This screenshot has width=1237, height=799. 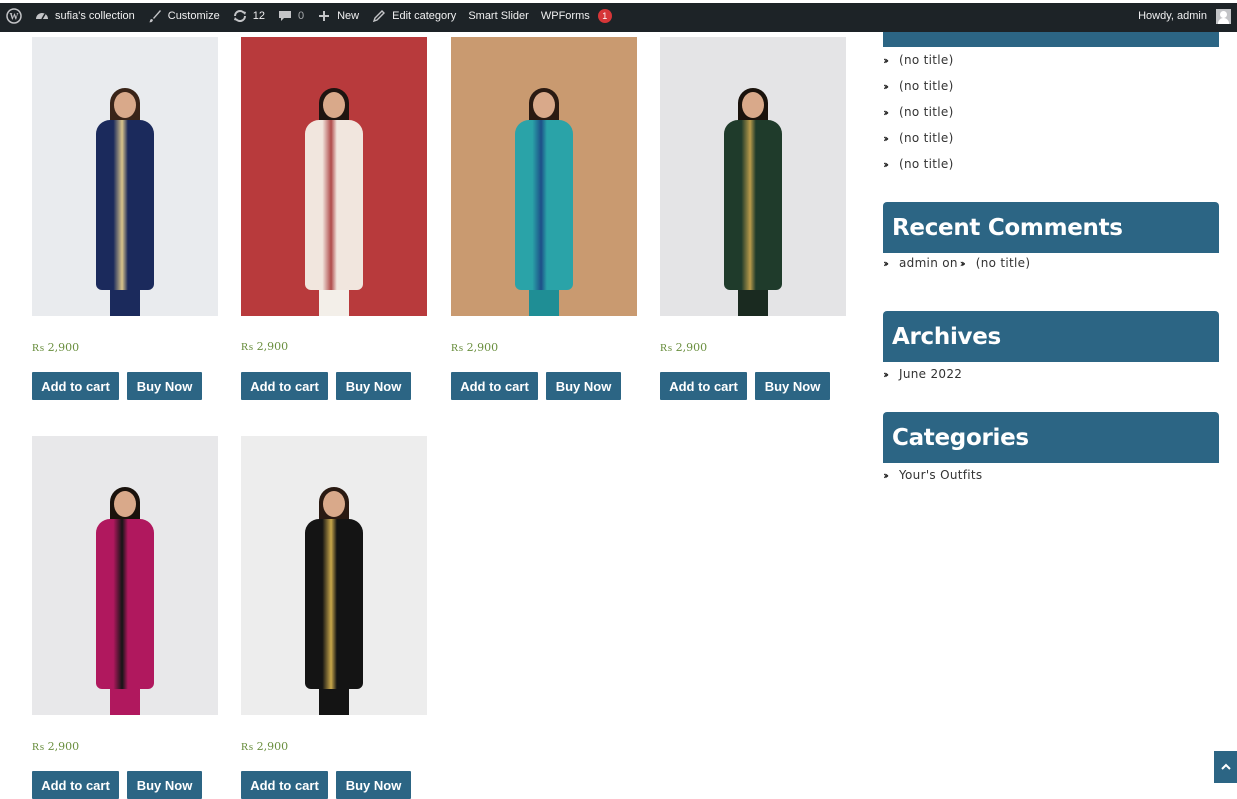 What do you see at coordinates (604, 16) in the screenshot?
I see `wpforms-badge: 1` at bounding box center [604, 16].